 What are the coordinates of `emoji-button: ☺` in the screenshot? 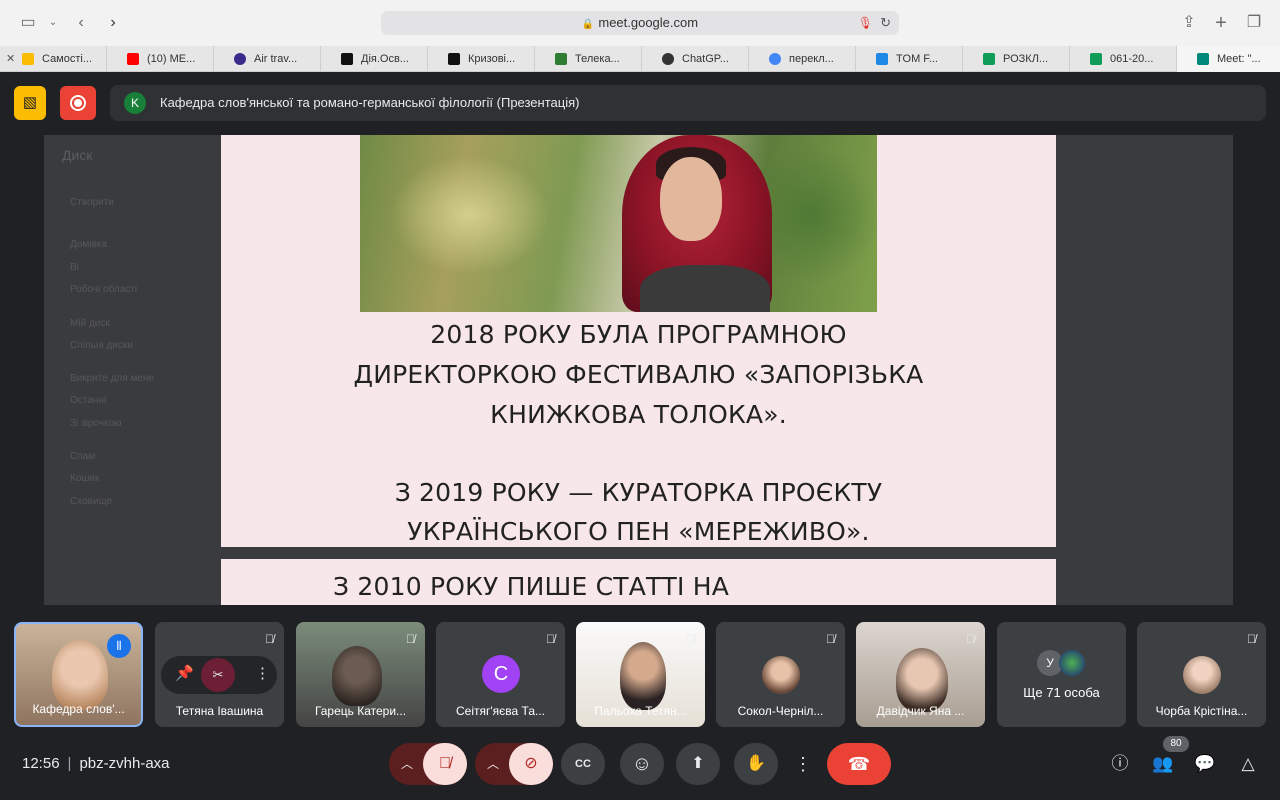 It's located at (642, 764).